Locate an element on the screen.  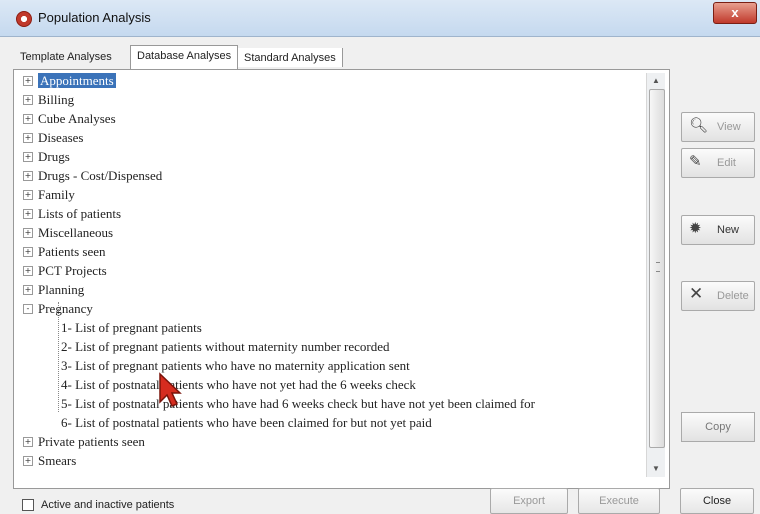
tree-item-label: Diseases is located at coordinates (61, 137).